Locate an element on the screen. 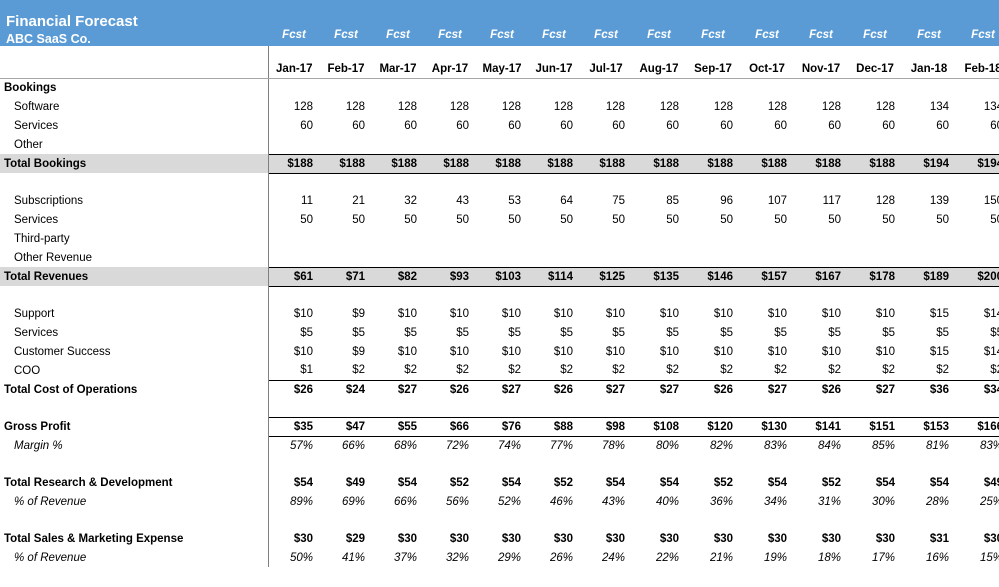  cell-total-research-development-feb-17: $49 is located at coordinates (355, 482).